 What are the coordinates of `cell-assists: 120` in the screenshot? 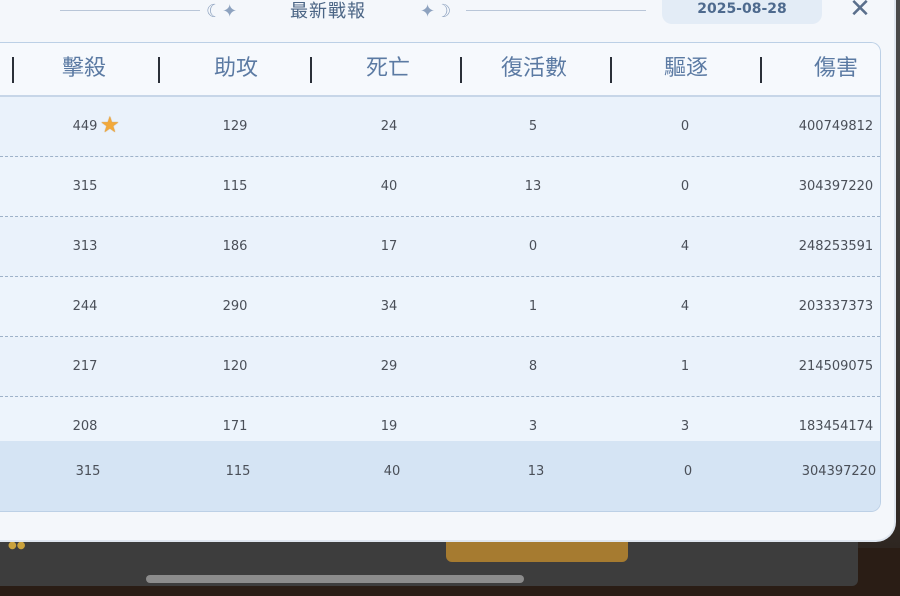 It's located at (235, 366).